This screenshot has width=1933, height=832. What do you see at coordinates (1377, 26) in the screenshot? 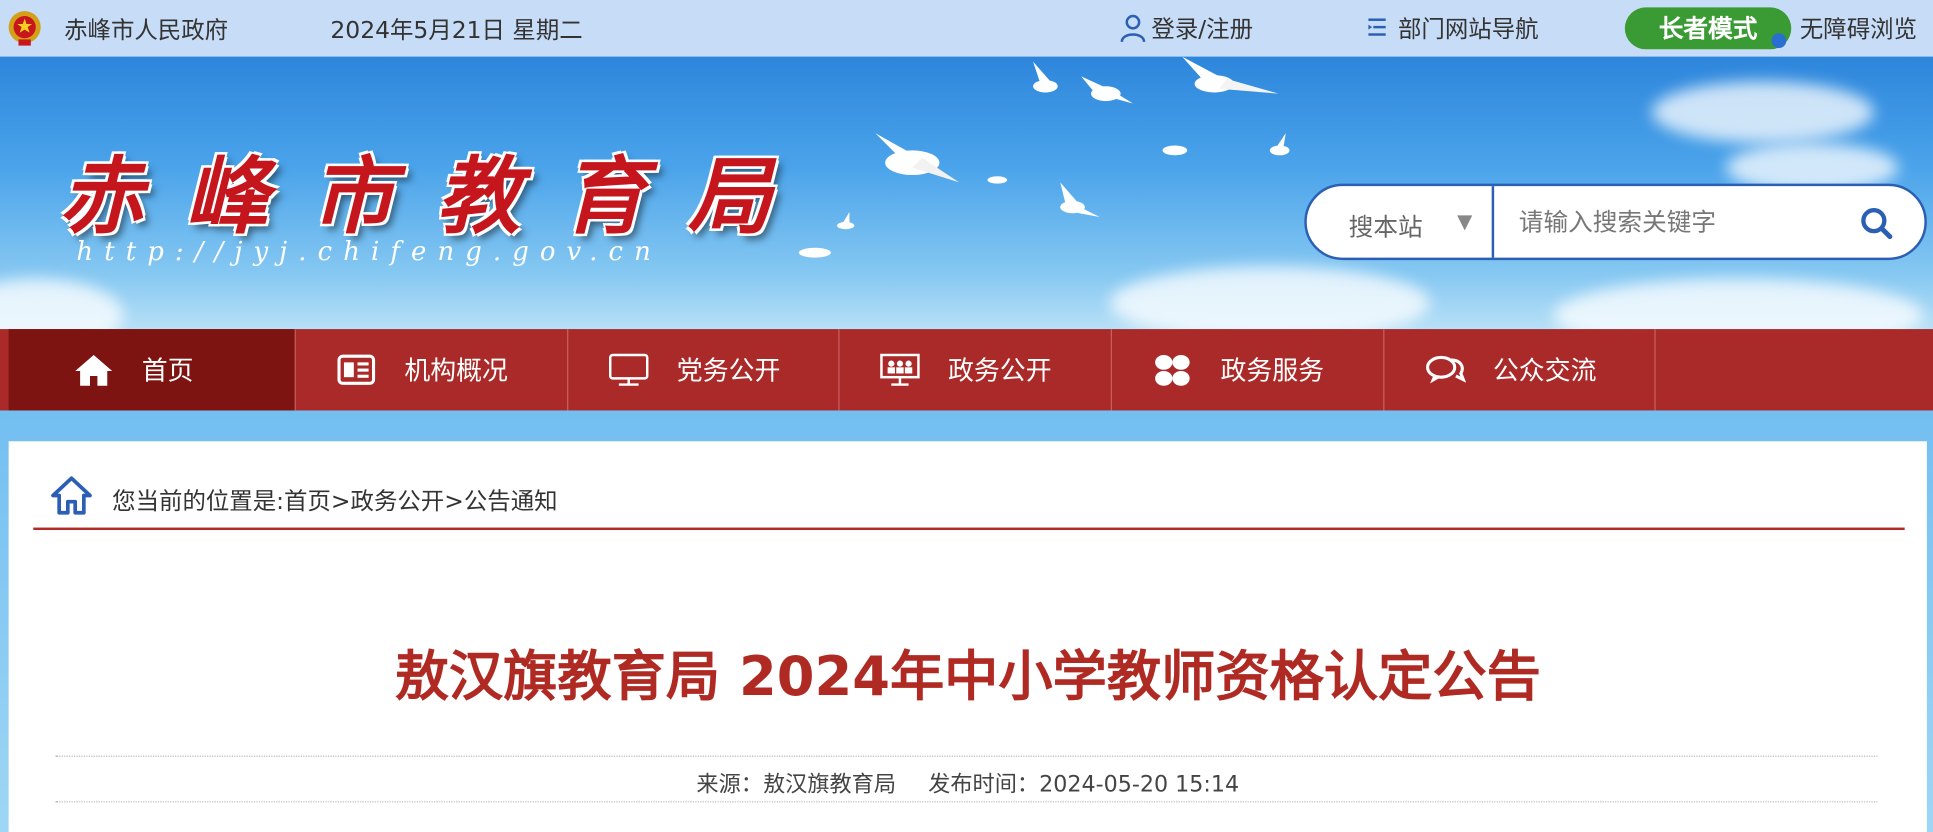
I see `list-nav-icon` at bounding box center [1377, 26].